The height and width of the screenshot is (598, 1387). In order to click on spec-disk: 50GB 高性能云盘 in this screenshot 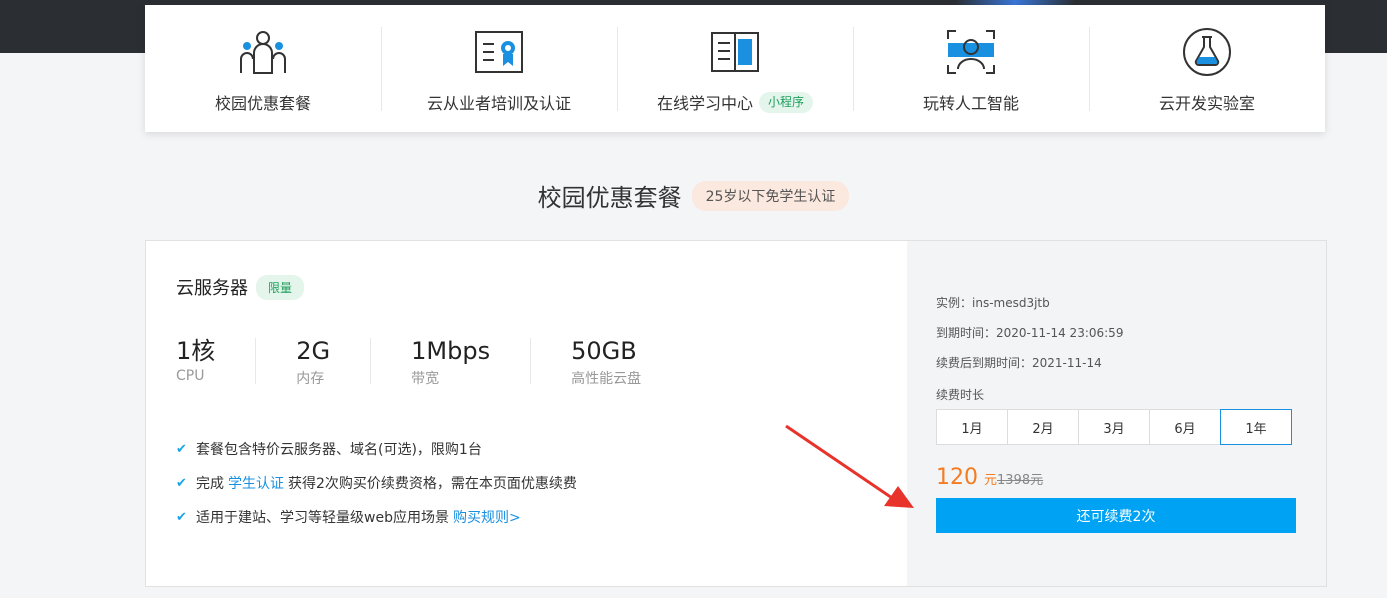, I will do `click(626, 362)`.